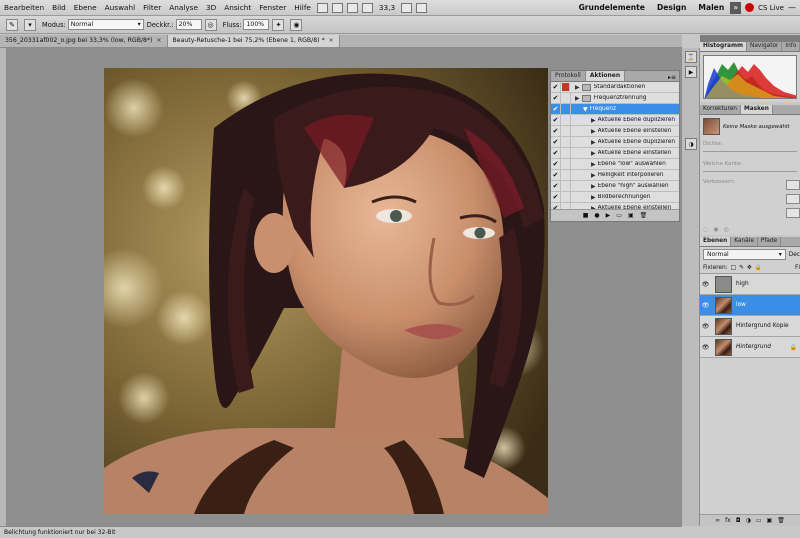 This screenshot has height=538, width=800. What do you see at coordinates (296, 24) in the screenshot?
I see `pressure-size-icon: ◉` at bounding box center [296, 24].